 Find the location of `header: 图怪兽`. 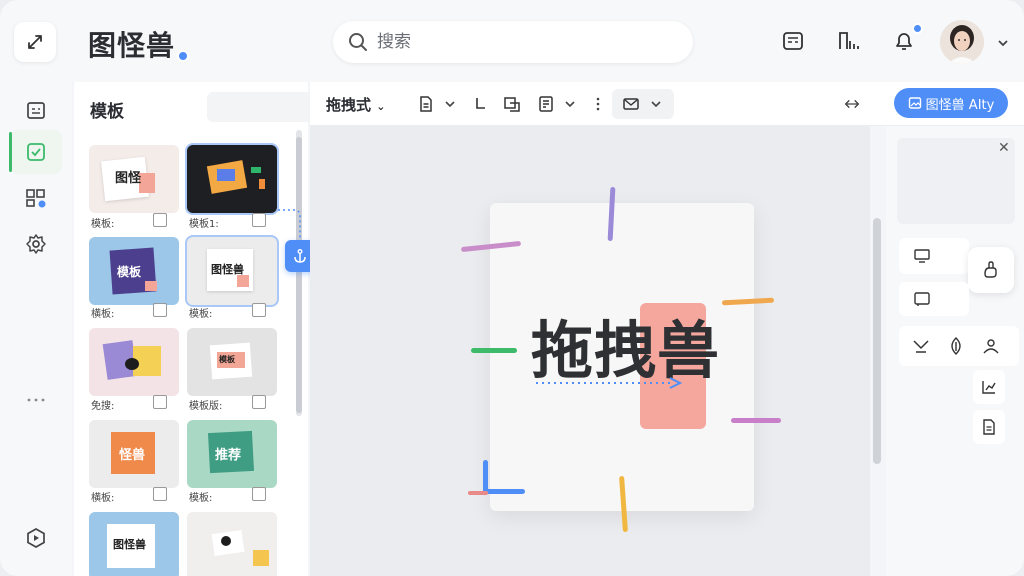

header: 图怪兽 is located at coordinates (512, 41).